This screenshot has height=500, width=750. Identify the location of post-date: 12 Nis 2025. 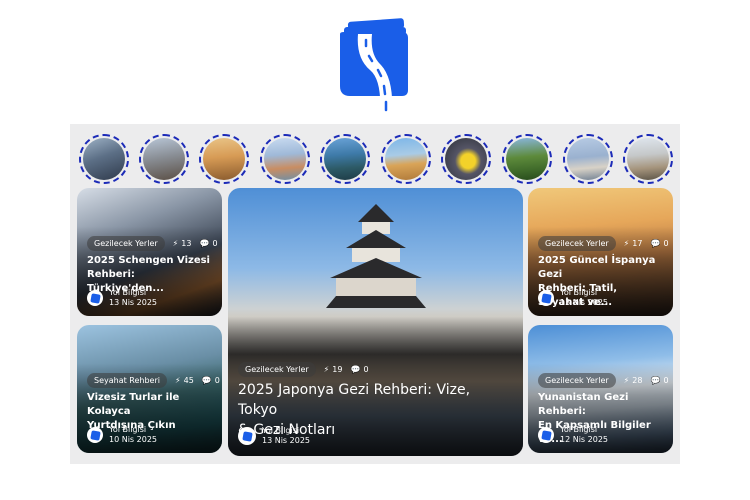
(584, 439).